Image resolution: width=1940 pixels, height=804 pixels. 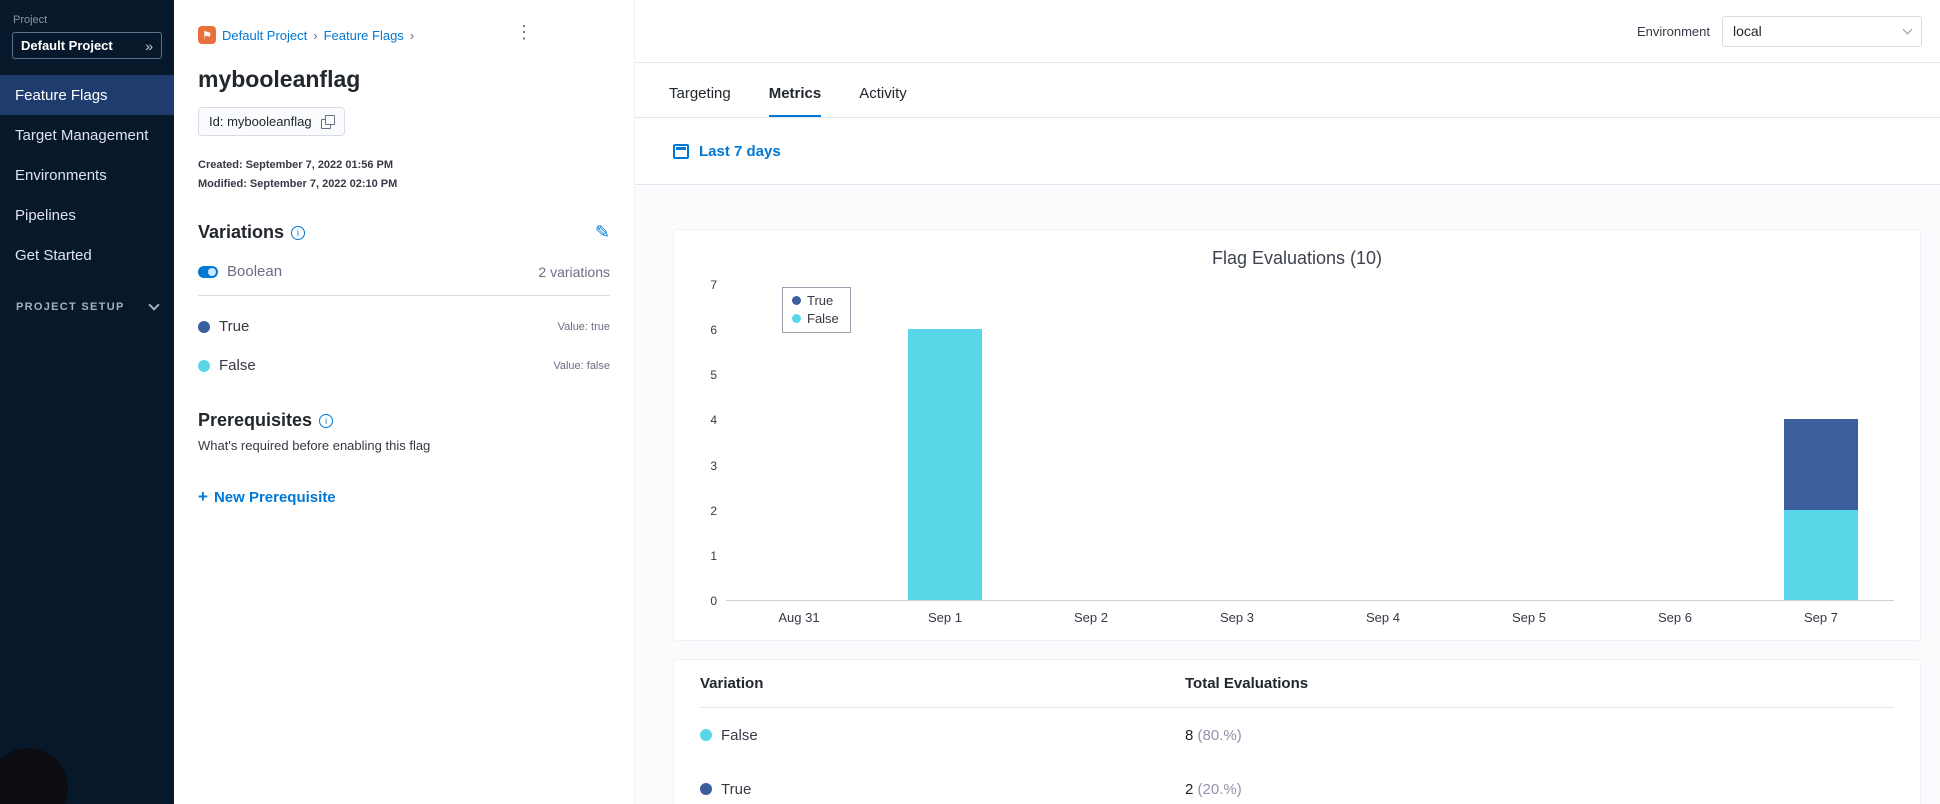 I want to click on y-tick-label: 1, so click(x=713, y=555).